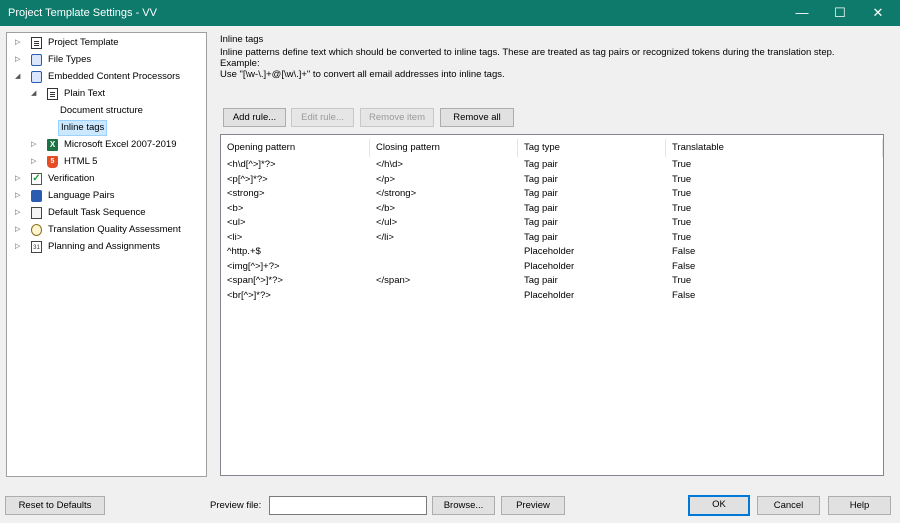 The image size is (900, 523). I want to click on tree-item-label: Document structure, so click(101, 110).